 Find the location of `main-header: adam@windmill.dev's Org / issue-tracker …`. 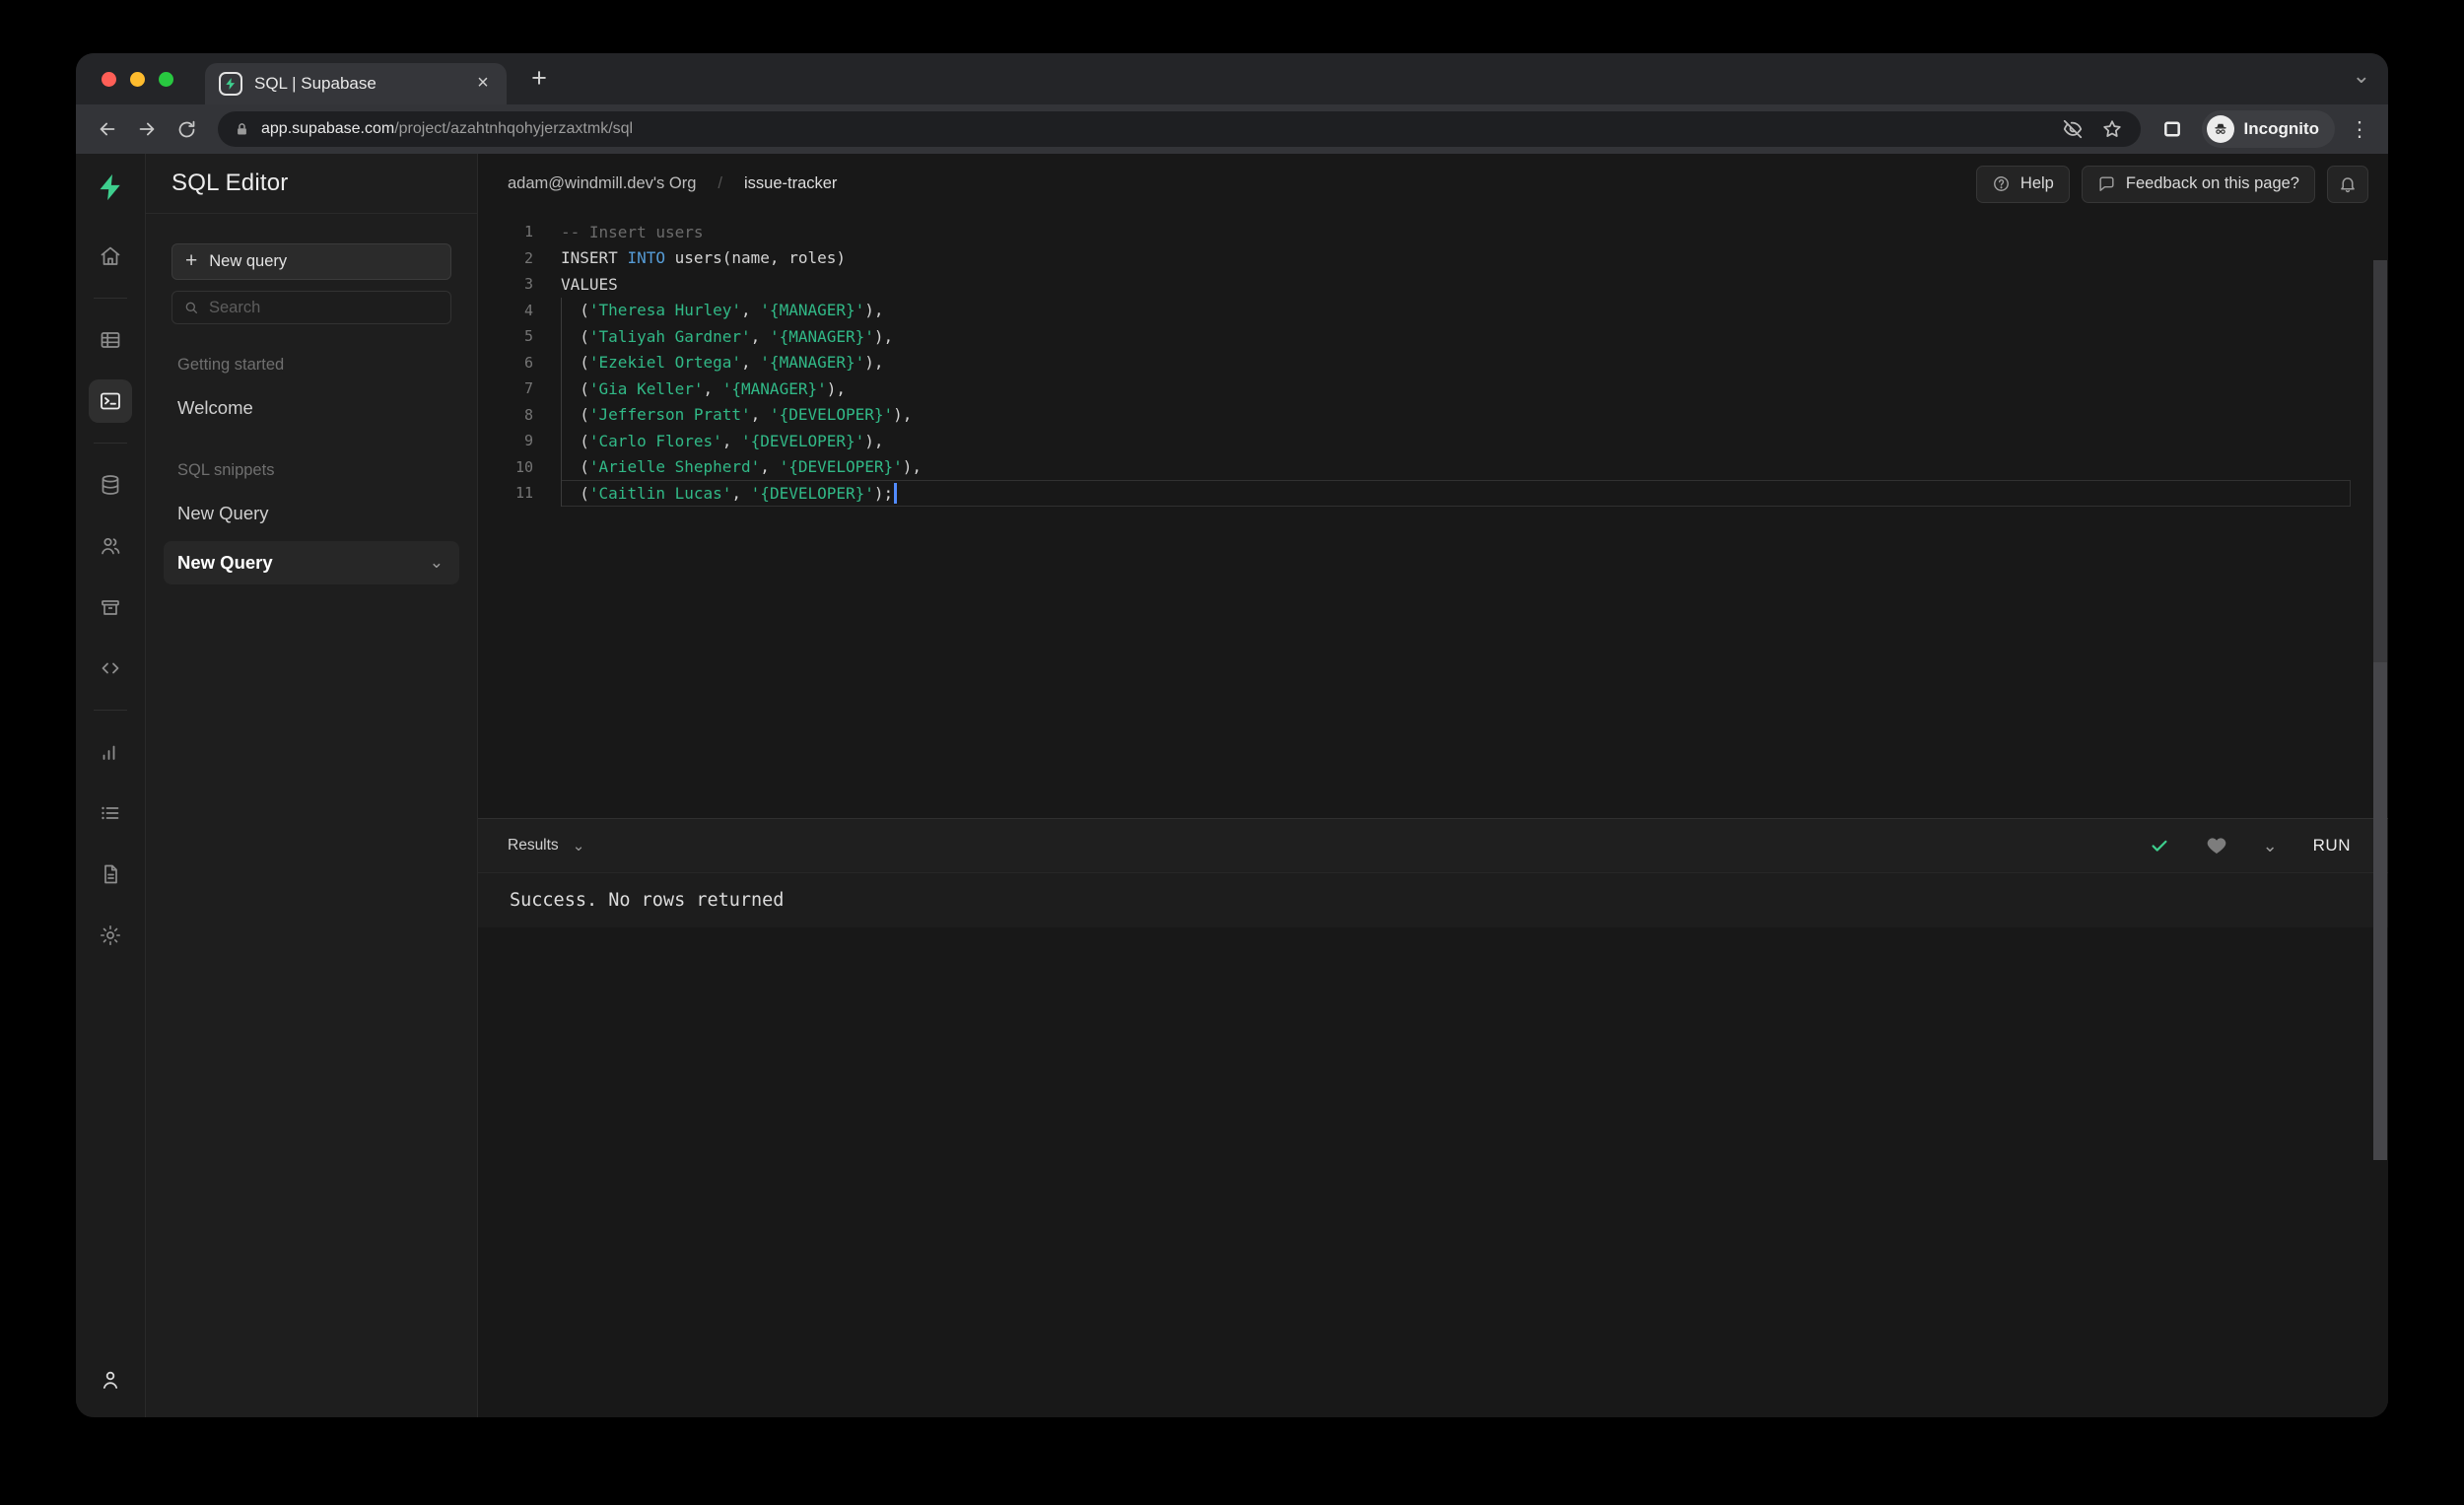

main-header: adam@windmill.dev's Org / issue-tracker … is located at coordinates (1433, 184).